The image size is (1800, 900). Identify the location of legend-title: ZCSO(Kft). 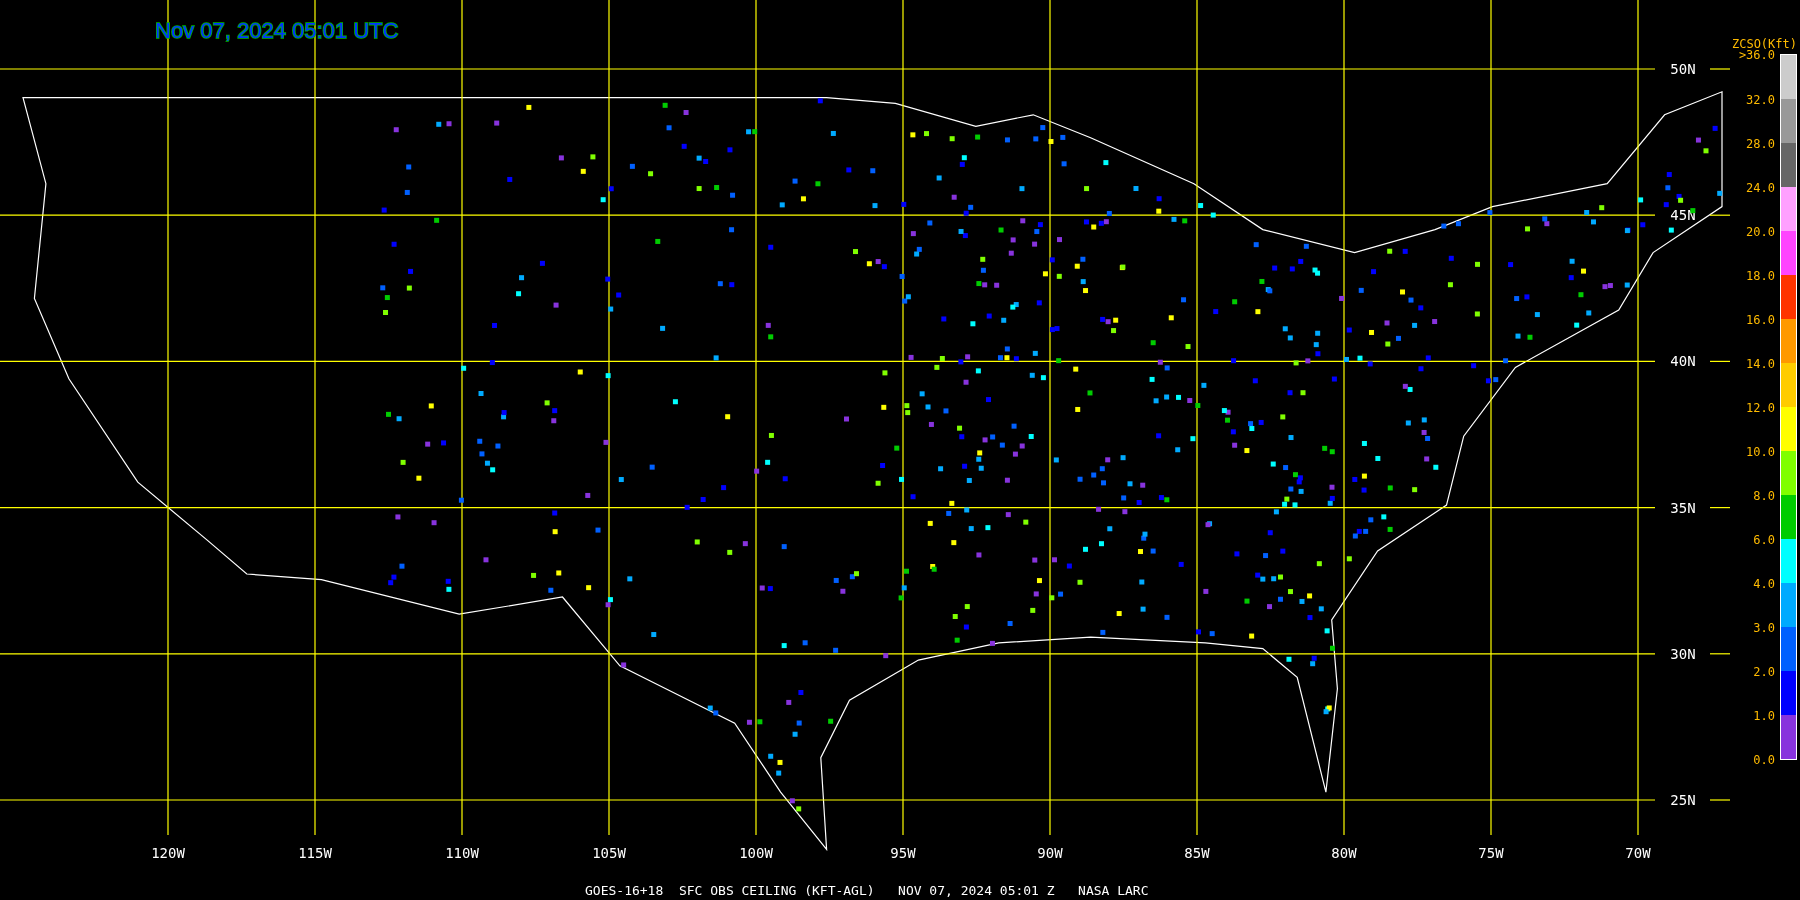
(1764, 44).